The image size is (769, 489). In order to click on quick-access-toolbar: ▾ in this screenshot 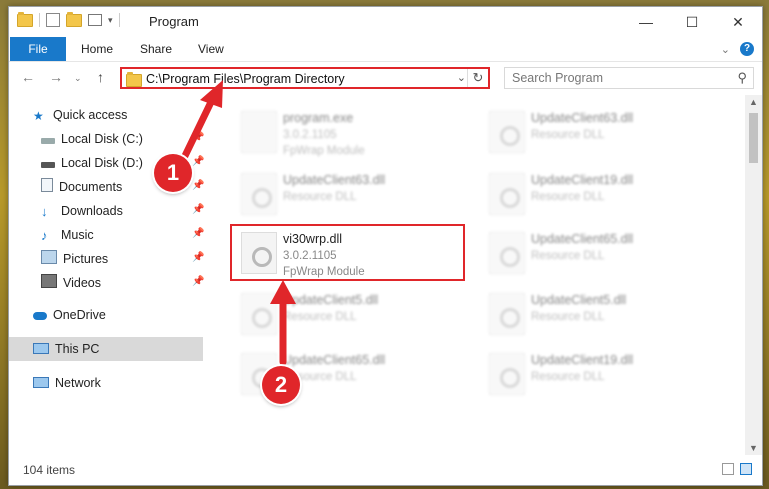, I will do `click(68, 19)`.